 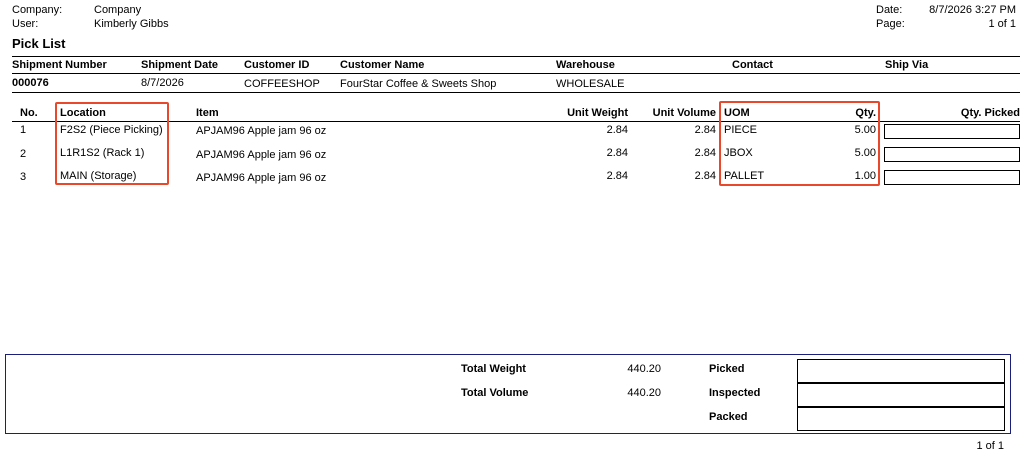 What do you see at coordinates (901, 419) in the screenshot?
I see `packed-signature-field` at bounding box center [901, 419].